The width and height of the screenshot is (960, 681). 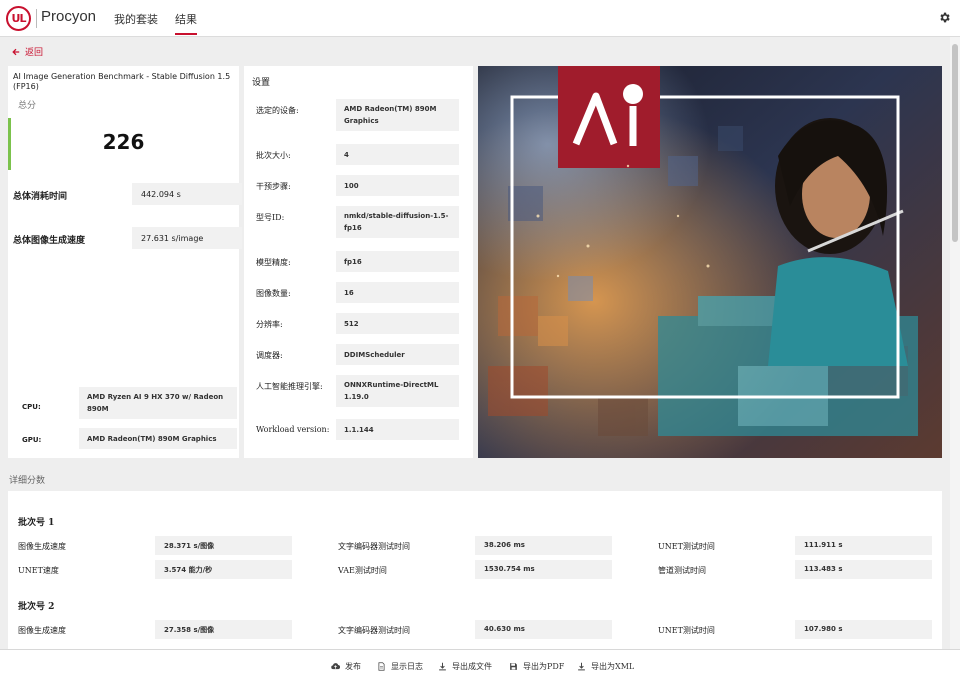 I want to click on publish-button: 发布, so click(x=346, y=666).